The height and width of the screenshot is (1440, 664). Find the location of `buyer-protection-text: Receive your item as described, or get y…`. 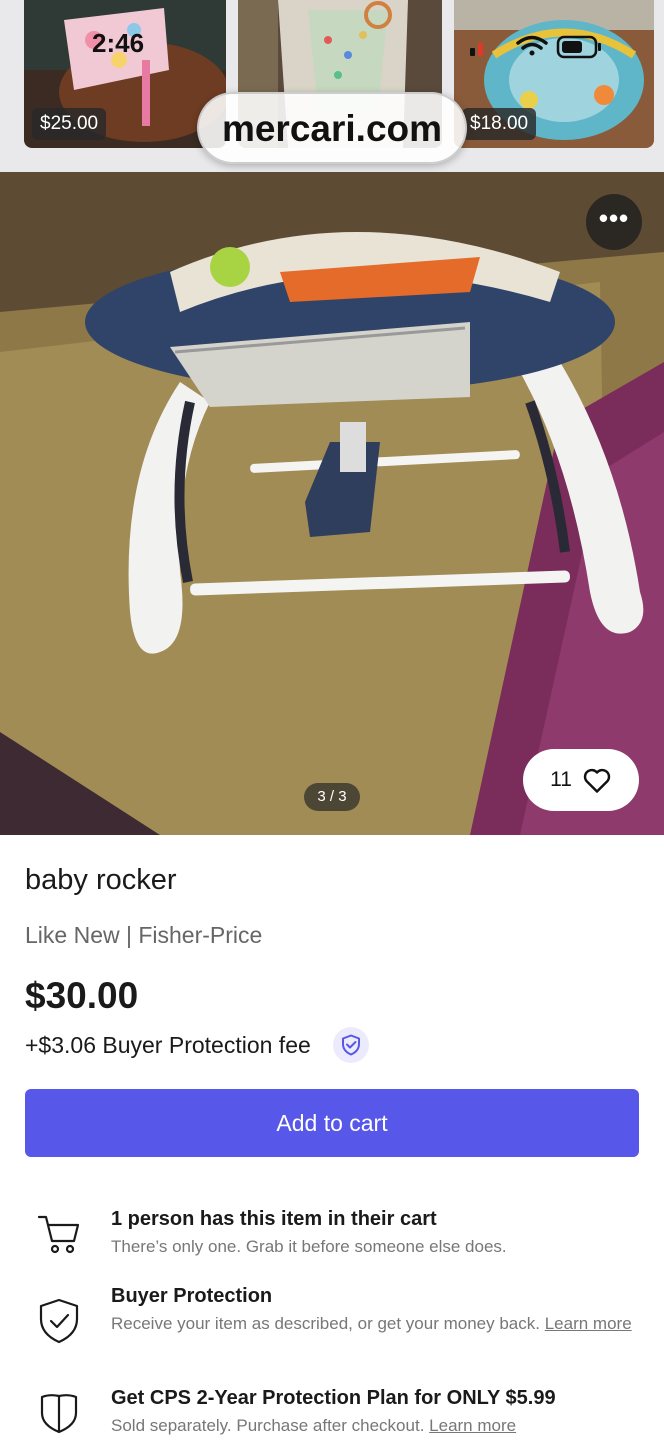

buyer-protection-text: Receive your item as described, or get y… is located at coordinates (325, 1323).